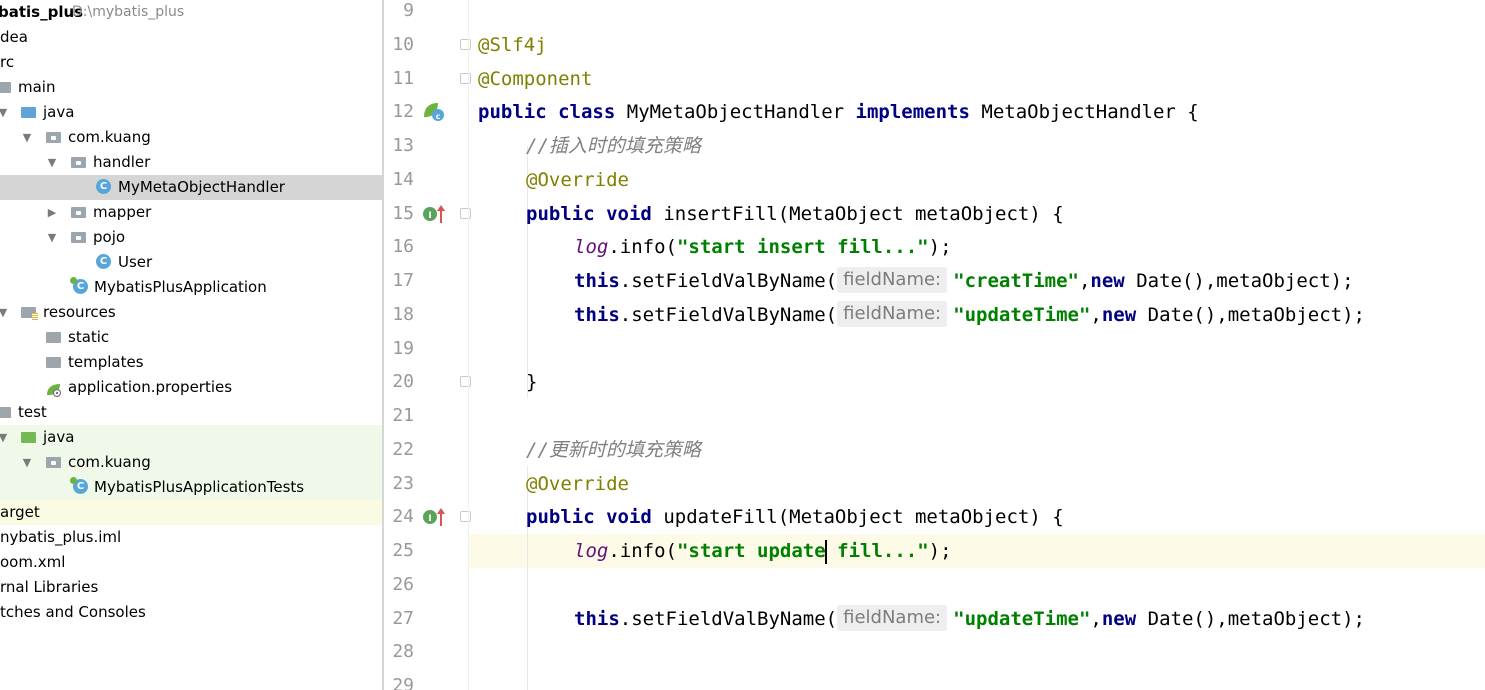 The width and height of the screenshot is (1485, 690). Describe the element at coordinates (199, 487) in the screenshot. I see `tree-row-label: MybatisPlusApplicationTests` at that location.